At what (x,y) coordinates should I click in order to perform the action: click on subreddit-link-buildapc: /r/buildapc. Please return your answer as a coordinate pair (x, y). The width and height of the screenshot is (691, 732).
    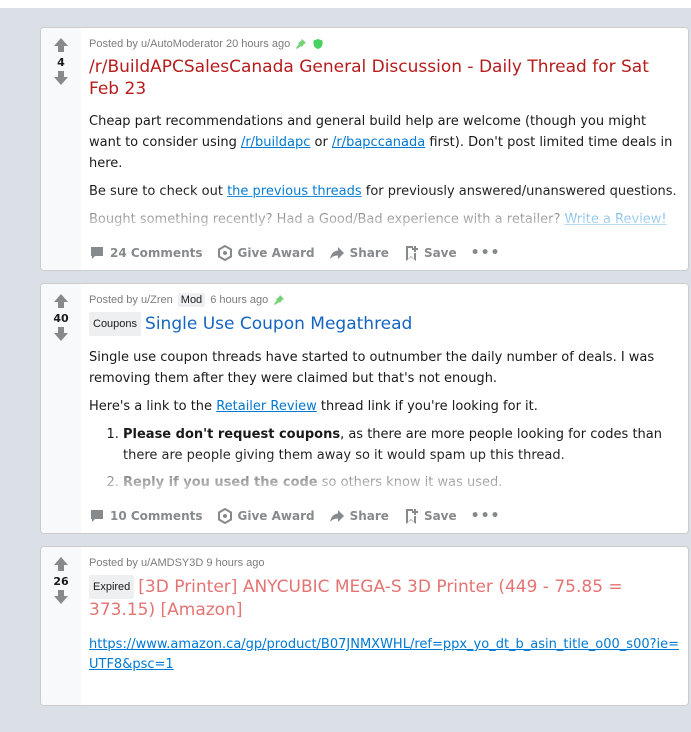
    Looking at the image, I should click on (275, 142).